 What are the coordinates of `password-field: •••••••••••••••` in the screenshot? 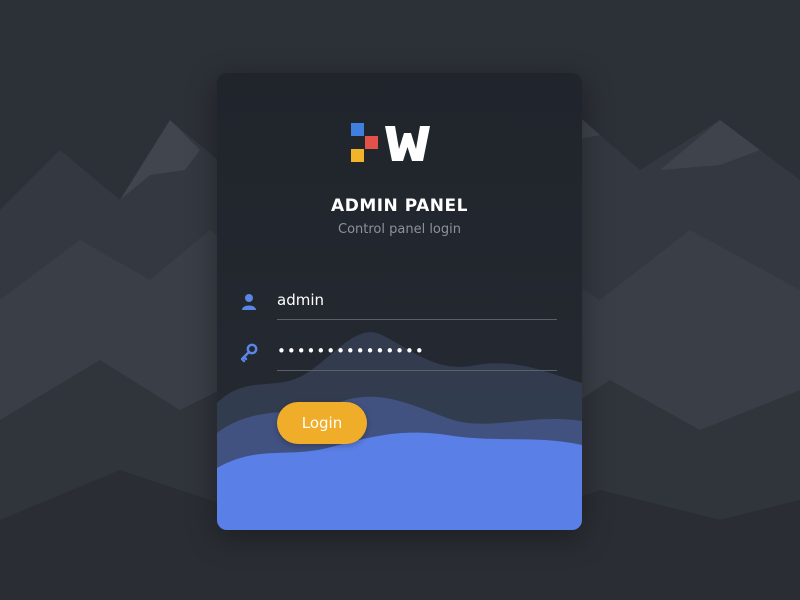 It's located at (398, 354).